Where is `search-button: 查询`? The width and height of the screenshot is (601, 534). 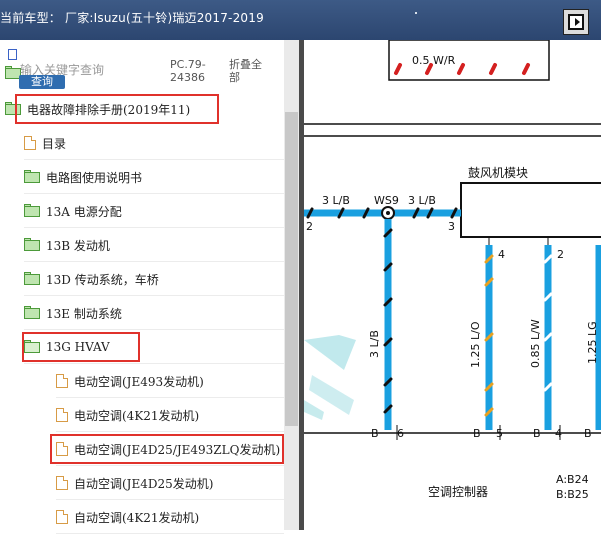 search-button: 查询 is located at coordinates (42, 82).